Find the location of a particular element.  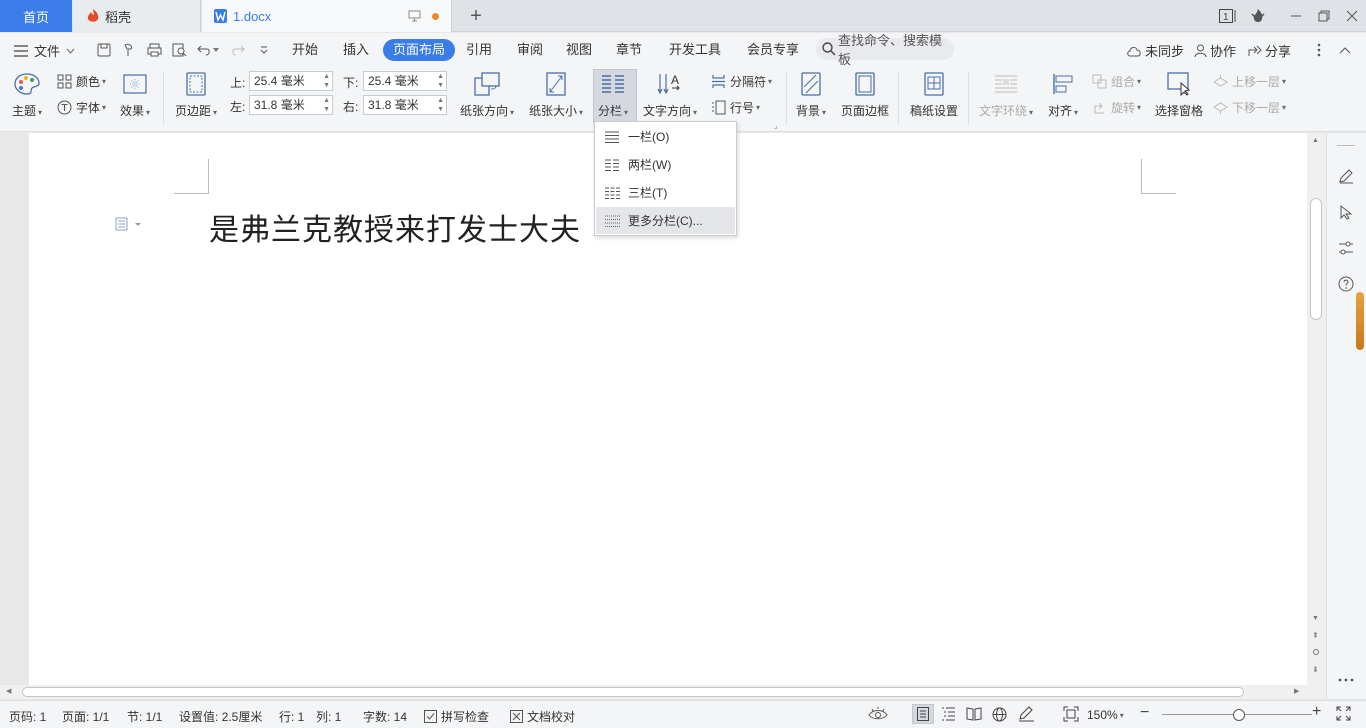

columns-button: 分栏 ▾ is located at coordinates (613, 94).